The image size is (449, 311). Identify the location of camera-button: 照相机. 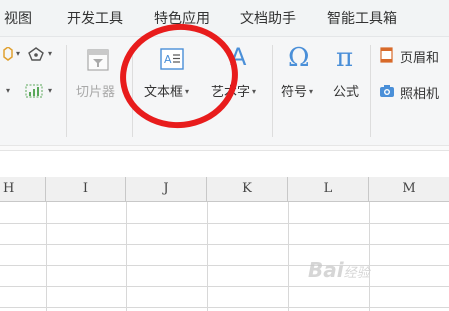
(412, 92).